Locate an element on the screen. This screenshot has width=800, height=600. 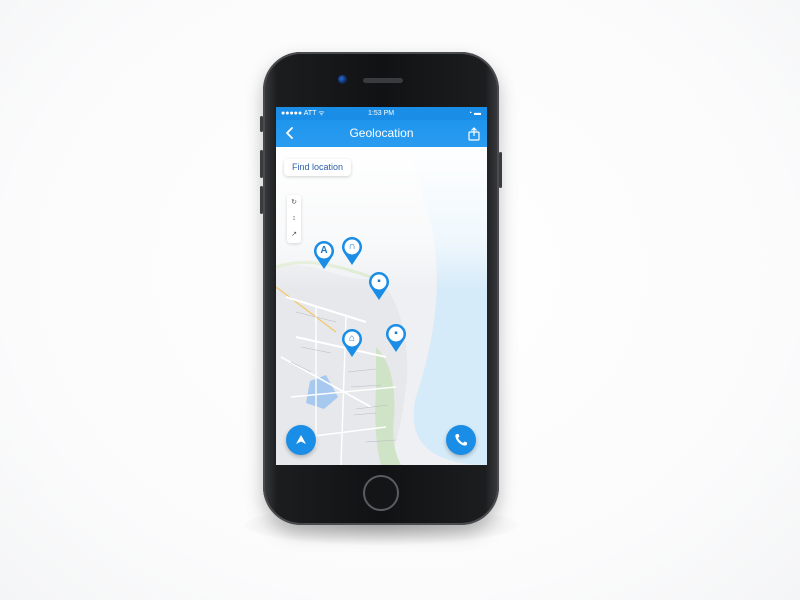
map-control-locate: ↗ is located at coordinates (294, 235).